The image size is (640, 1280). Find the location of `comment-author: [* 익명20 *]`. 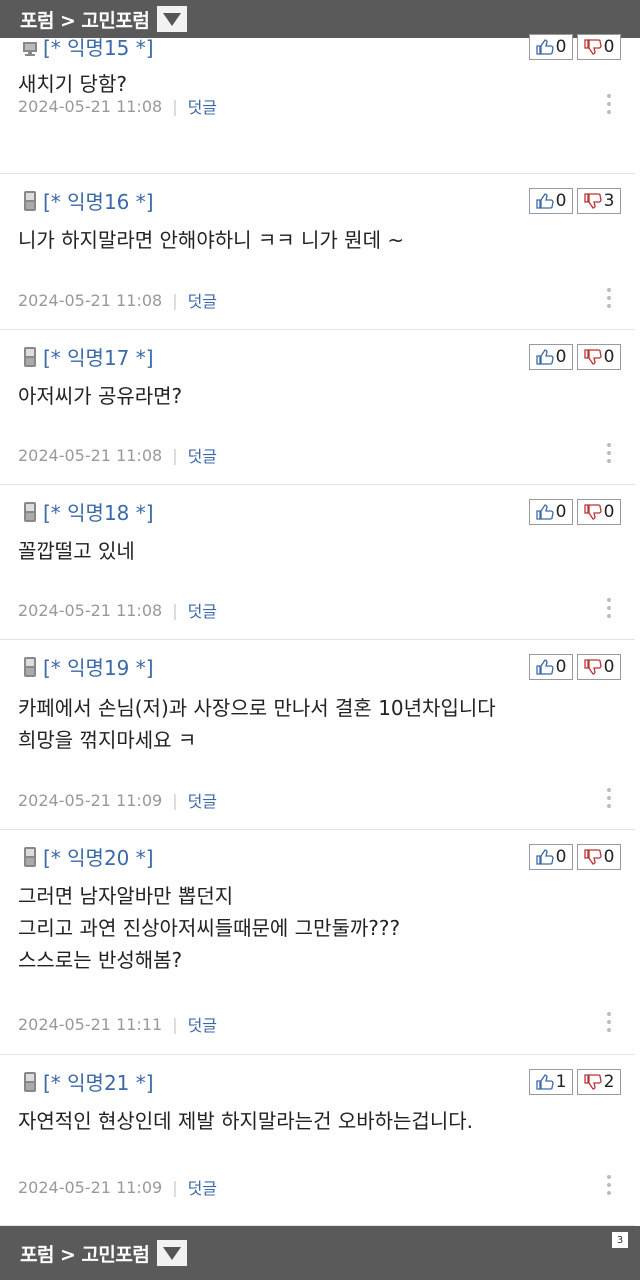

comment-author: [* 익명20 *] is located at coordinates (98, 858).